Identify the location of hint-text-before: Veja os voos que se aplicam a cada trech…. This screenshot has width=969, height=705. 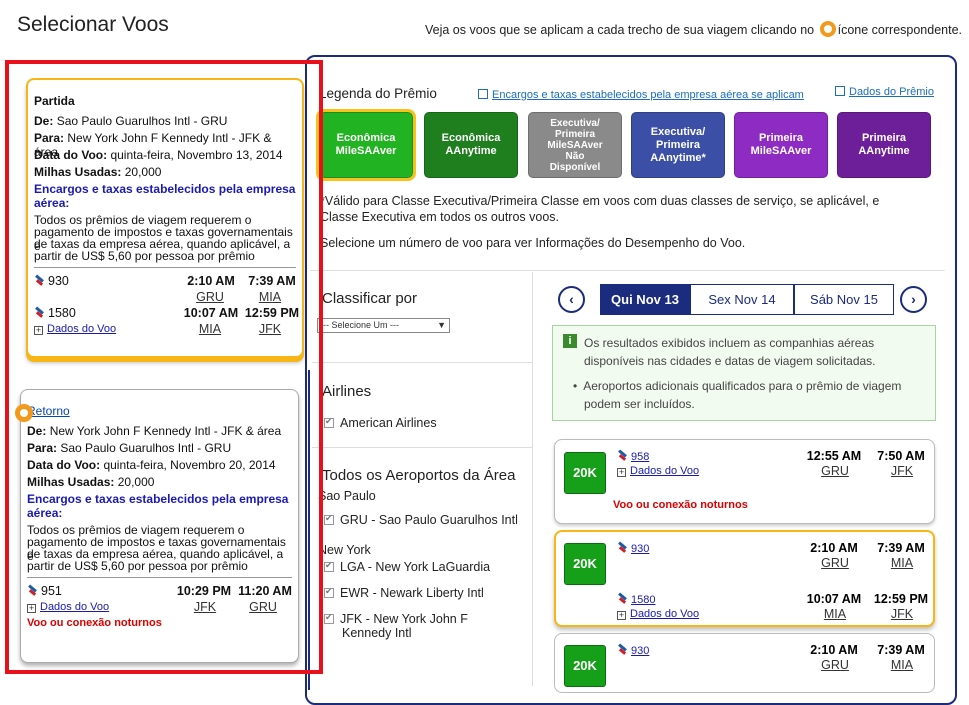
(620, 30).